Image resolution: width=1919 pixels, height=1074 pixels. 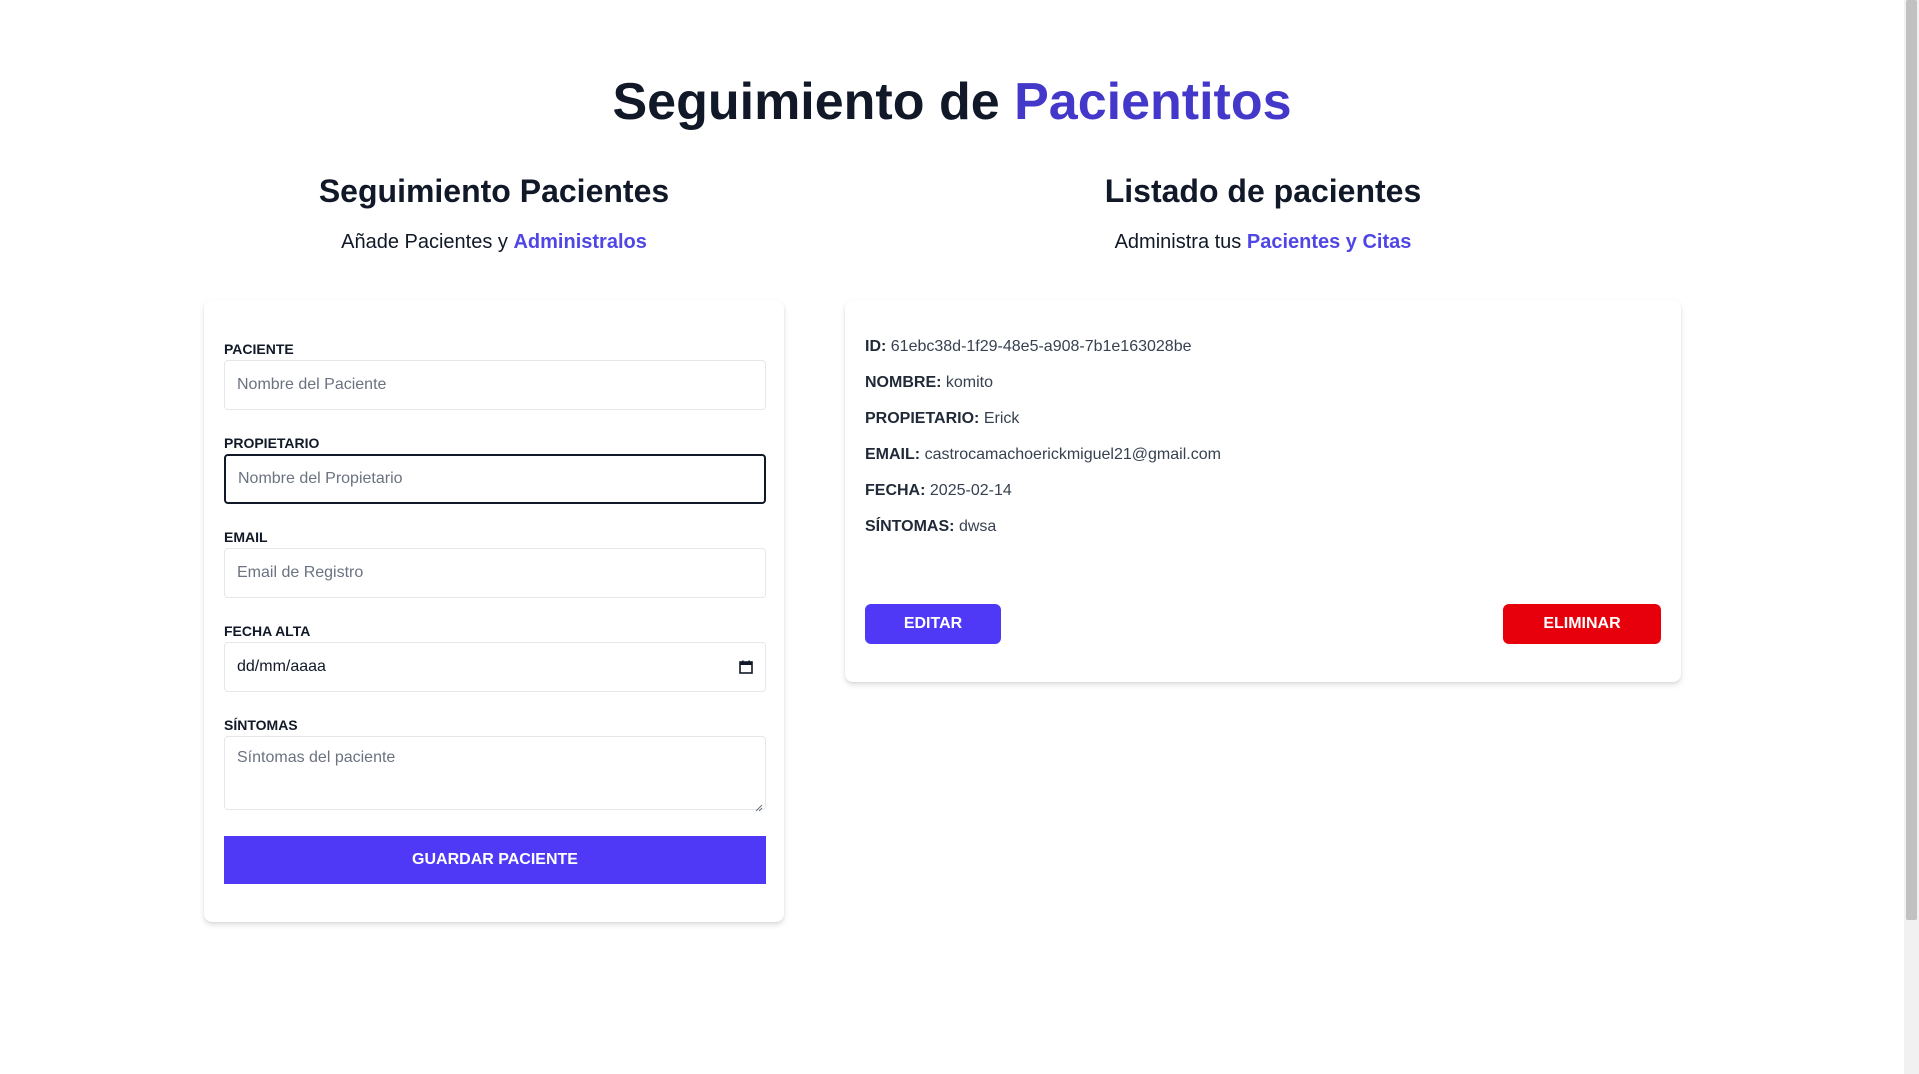 I want to click on list-section-heading: Listado de pacientes, so click(x=1263, y=191).